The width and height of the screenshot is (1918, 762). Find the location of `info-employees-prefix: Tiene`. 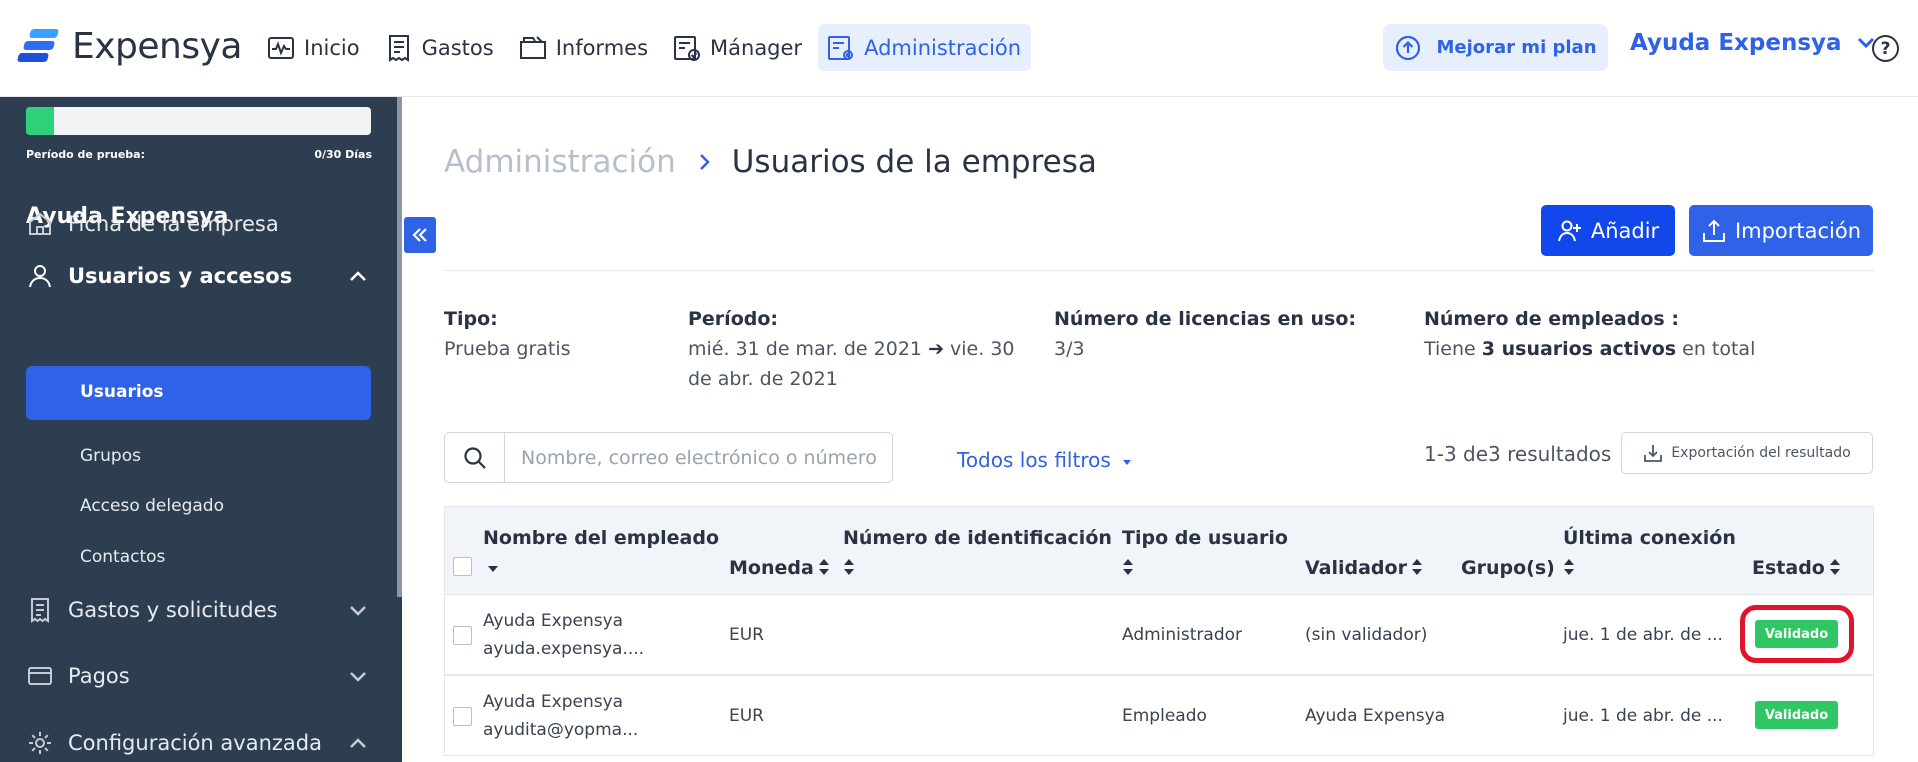

info-employees-prefix: Tiene is located at coordinates (1450, 349).